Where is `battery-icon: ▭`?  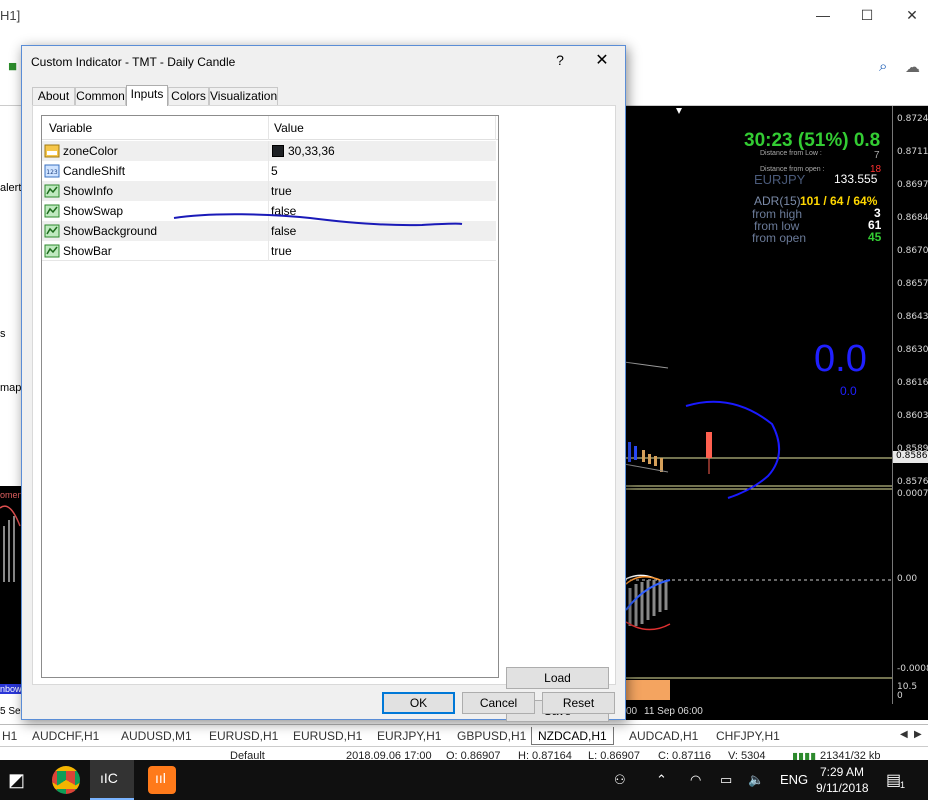
battery-icon: ▭ is located at coordinates (726, 780).